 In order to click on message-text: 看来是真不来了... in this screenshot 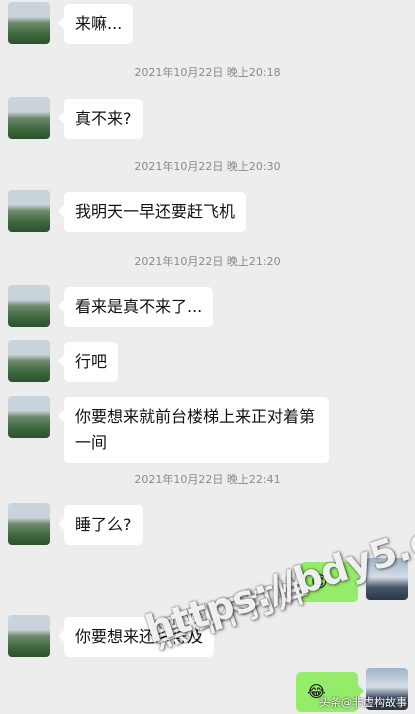, I will do `click(139, 306)`.